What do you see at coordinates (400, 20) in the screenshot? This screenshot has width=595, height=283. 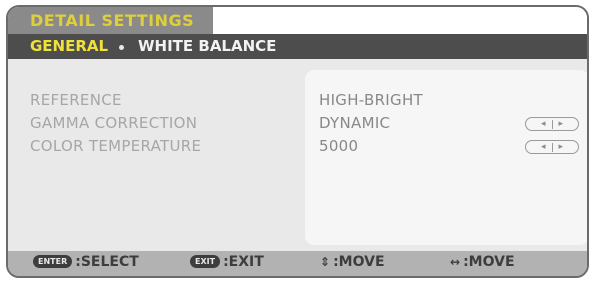 I see `title-bar-blank` at bounding box center [400, 20].